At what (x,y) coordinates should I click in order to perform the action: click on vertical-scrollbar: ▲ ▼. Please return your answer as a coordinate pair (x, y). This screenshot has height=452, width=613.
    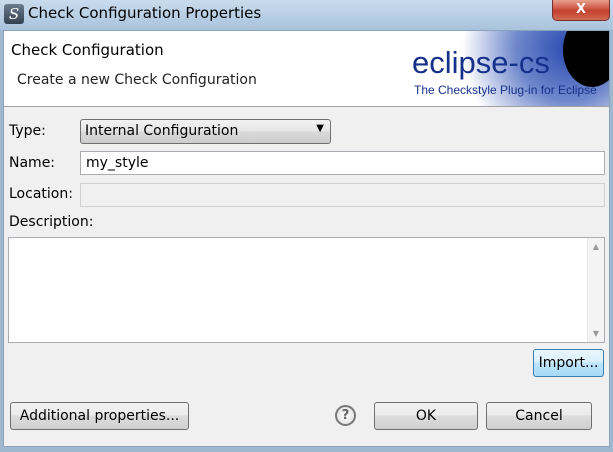
    Looking at the image, I should click on (595, 290).